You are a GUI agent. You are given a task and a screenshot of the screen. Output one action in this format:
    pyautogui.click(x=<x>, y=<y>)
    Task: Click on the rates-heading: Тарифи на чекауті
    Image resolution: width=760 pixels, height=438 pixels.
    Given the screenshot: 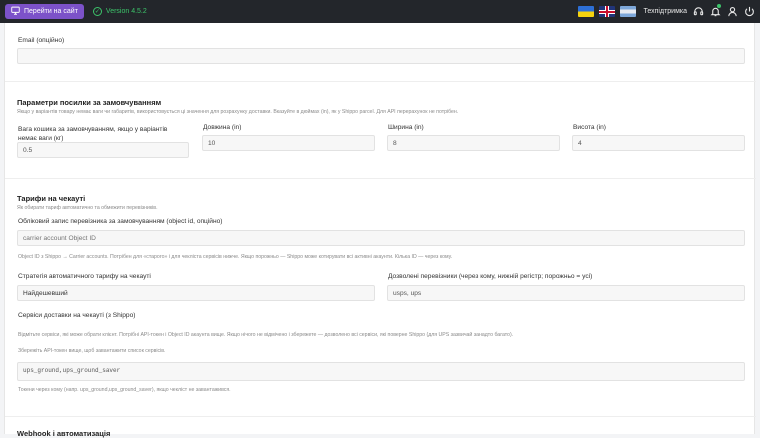 What is the action you would take?
    pyautogui.click(x=51, y=198)
    